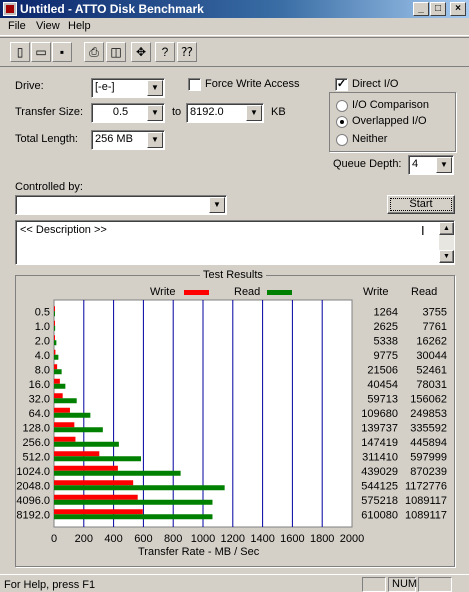  Describe the element at coordinates (402, 584) in the screenshot. I see `status-num: NUM` at that location.